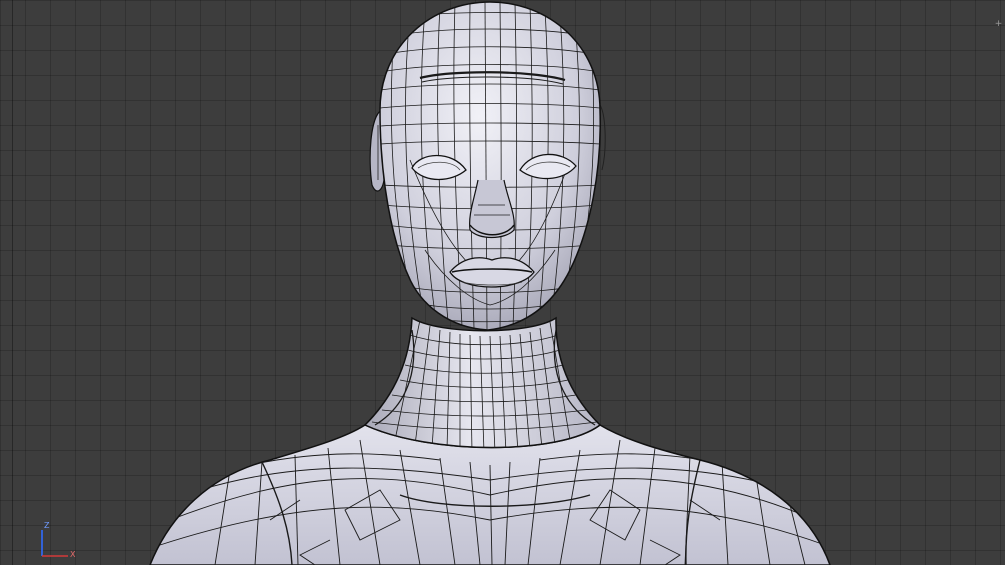 The height and width of the screenshot is (565, 1005). What do you see at coordinates (58, 541) in the screenshot?
I see `axis-gizmo: Z X` at bounding box center [58, 541].